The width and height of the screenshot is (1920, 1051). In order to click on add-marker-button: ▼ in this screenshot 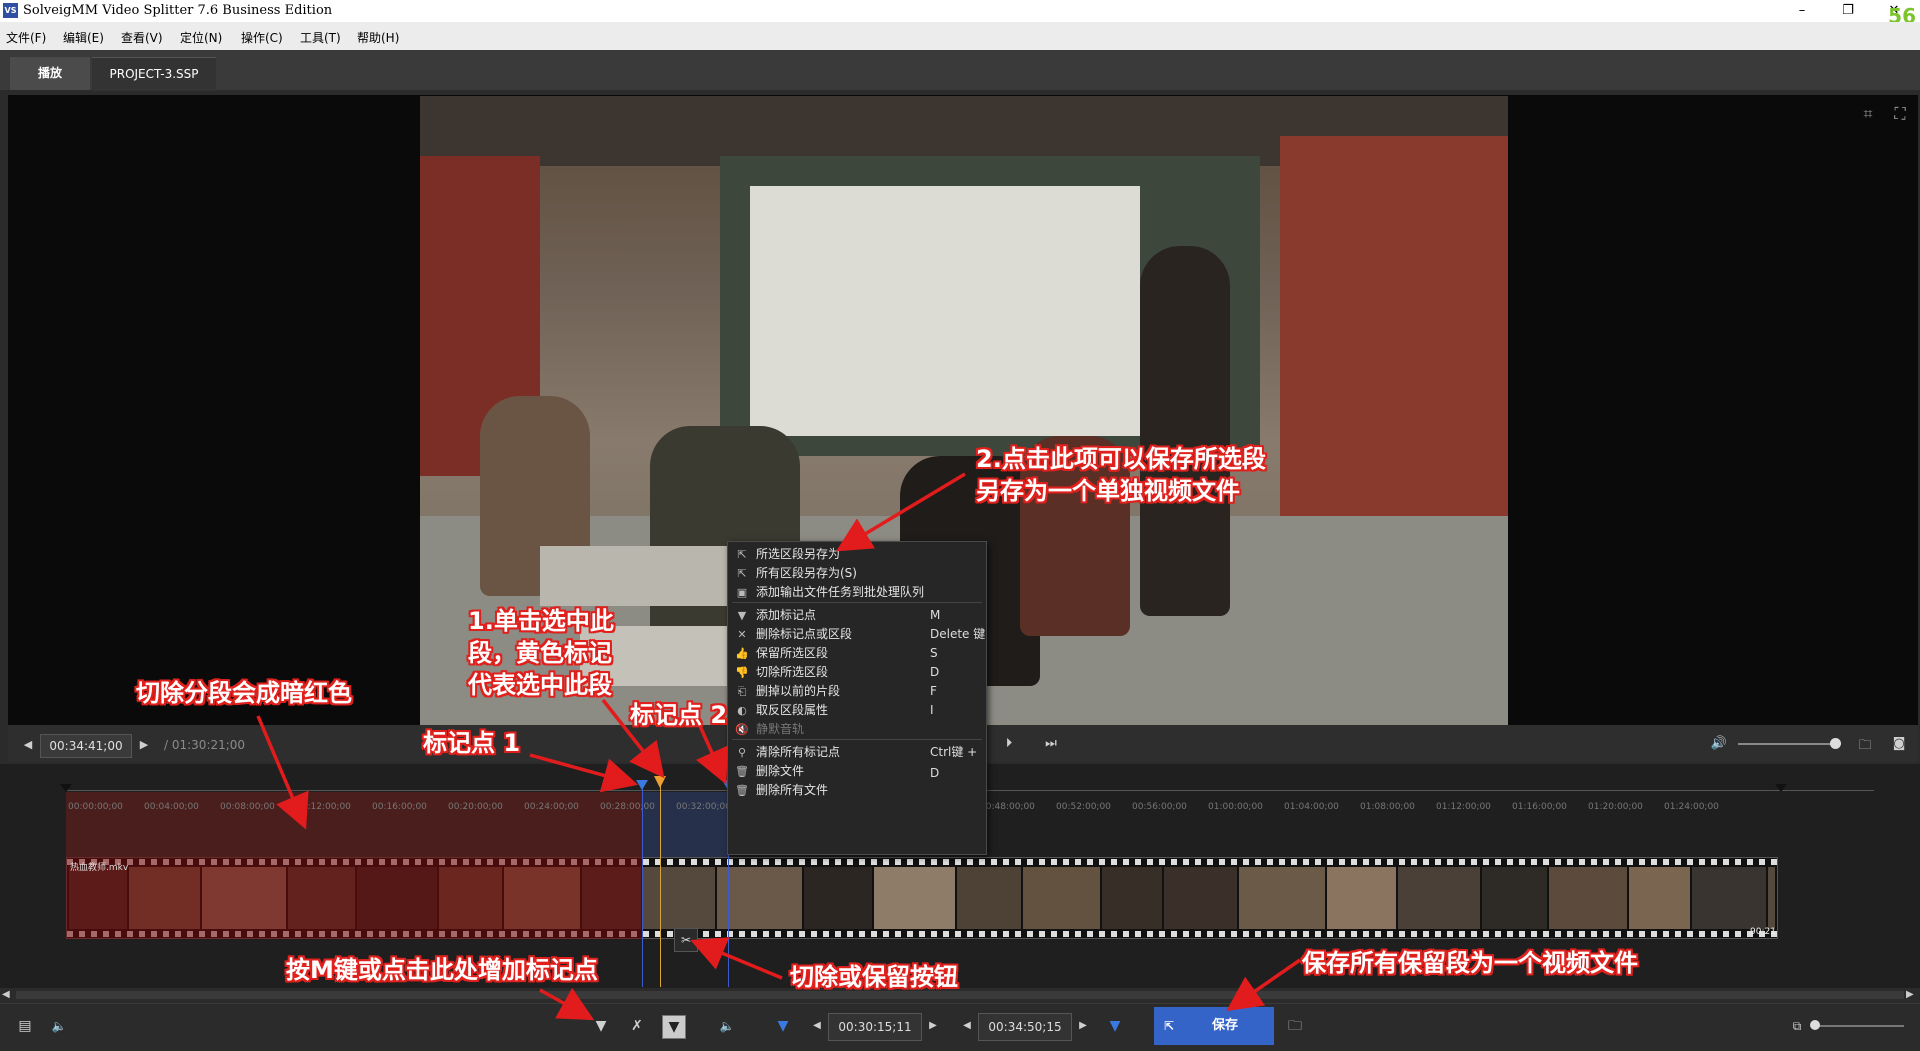, I will do `click(601, 1026)`.